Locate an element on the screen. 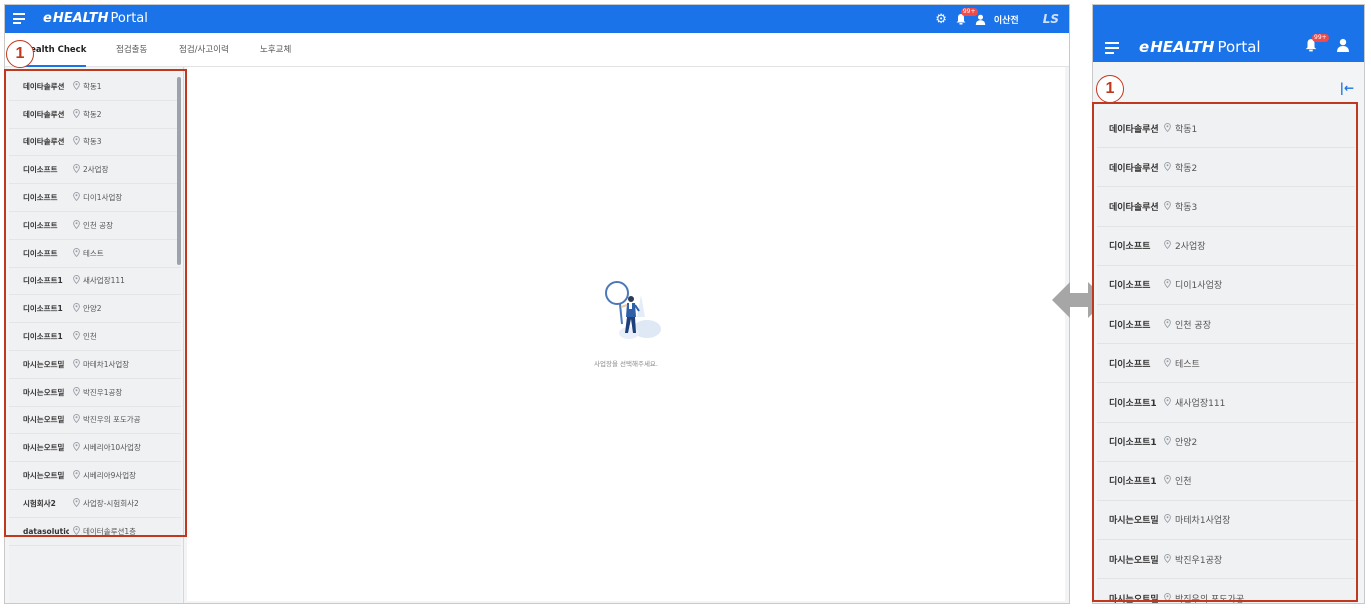  notification-badge: 99+ is located at coordinates (1320, 38).